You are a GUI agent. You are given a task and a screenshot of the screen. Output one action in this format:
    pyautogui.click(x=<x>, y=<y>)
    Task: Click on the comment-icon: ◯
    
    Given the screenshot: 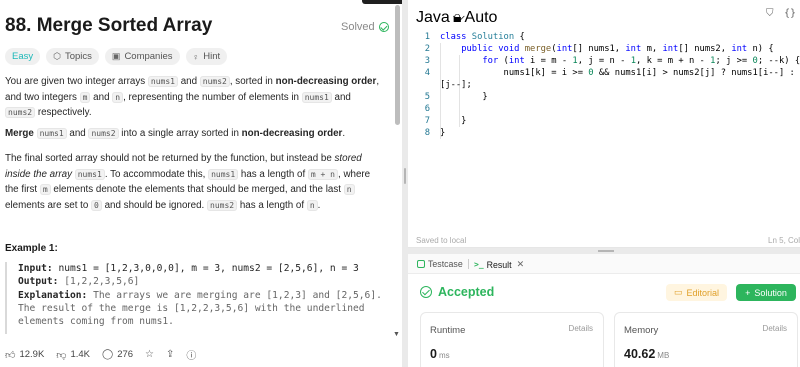 What is the action you would take?
    pyautogui.click(x=107, y=354)
    